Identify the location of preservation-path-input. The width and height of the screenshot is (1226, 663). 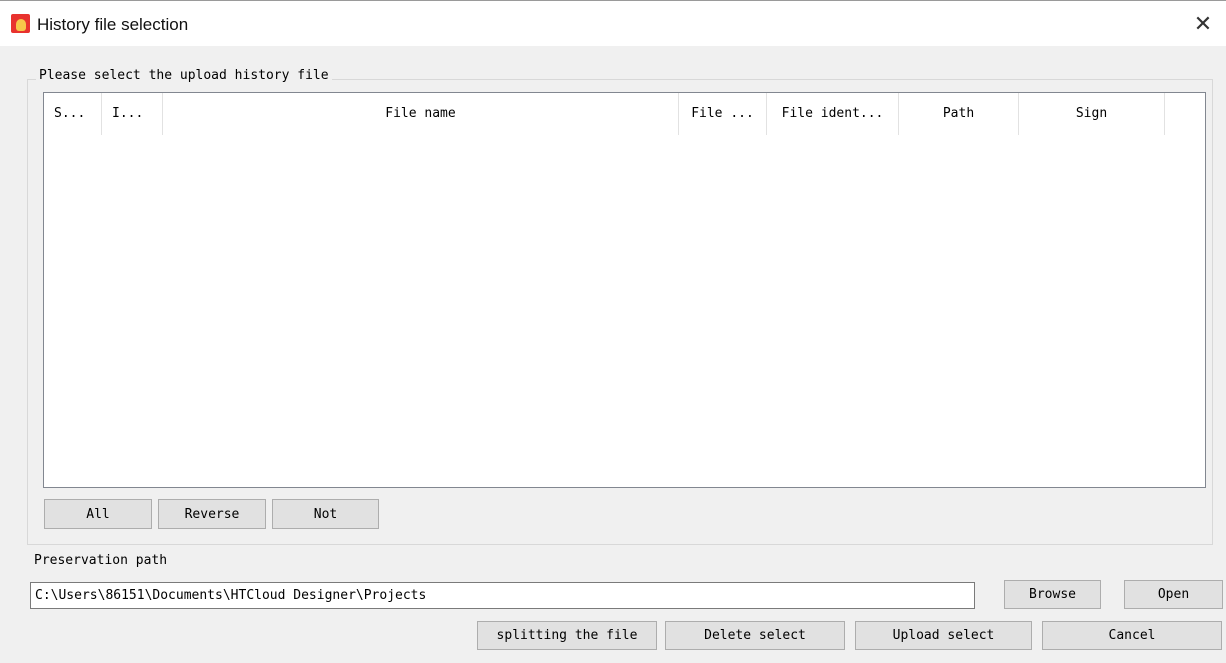
(502, 595).